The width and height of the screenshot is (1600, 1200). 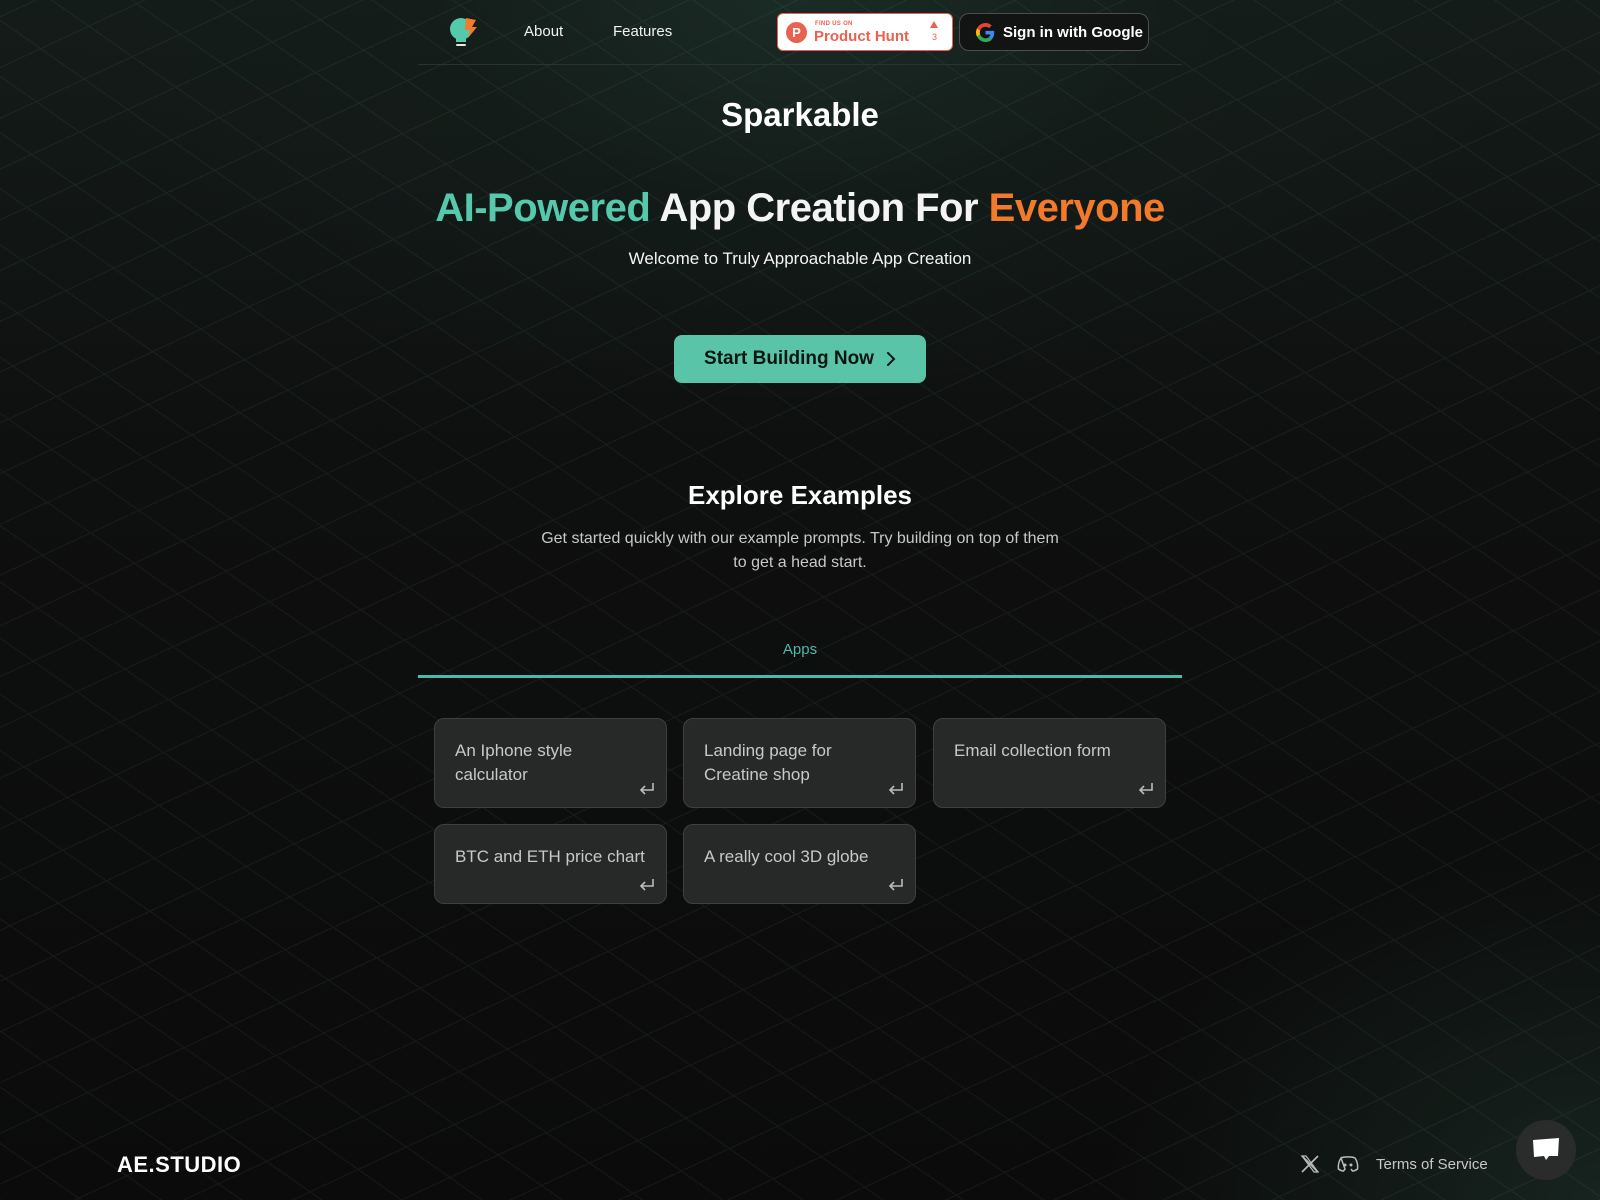 I want to click on nav-about: About, so click(x=543, y=31).